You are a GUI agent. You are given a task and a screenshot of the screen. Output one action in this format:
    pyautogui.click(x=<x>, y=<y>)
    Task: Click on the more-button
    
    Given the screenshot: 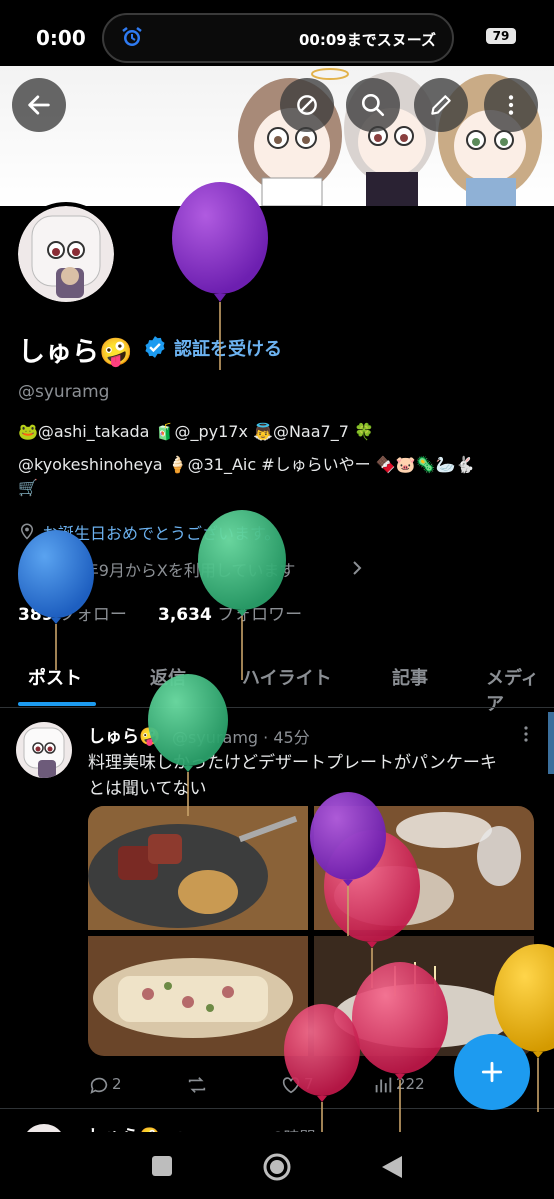 What is the action you would take?
    pyautogui.click(x=511, y=105)
    